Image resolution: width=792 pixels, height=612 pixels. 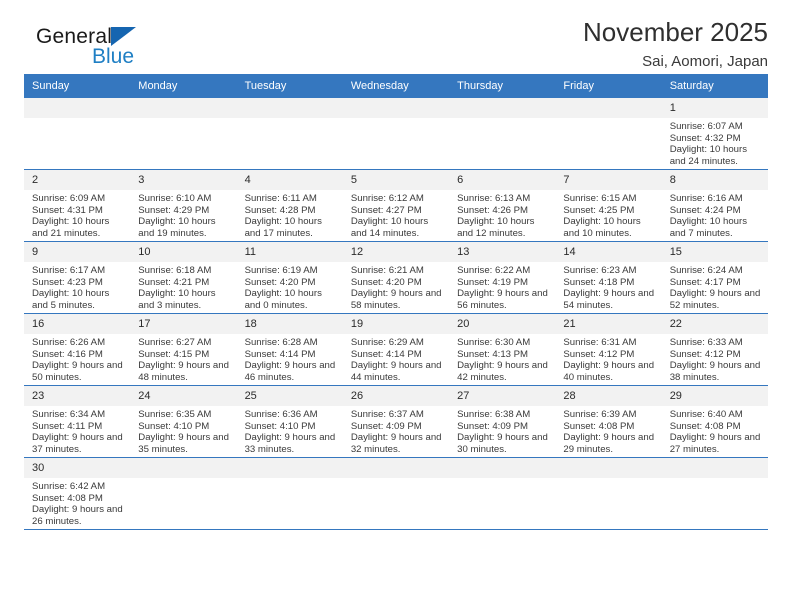 I want to click on sunset-text: Sunset: 4:09 PM, so click(x=493, y=426).